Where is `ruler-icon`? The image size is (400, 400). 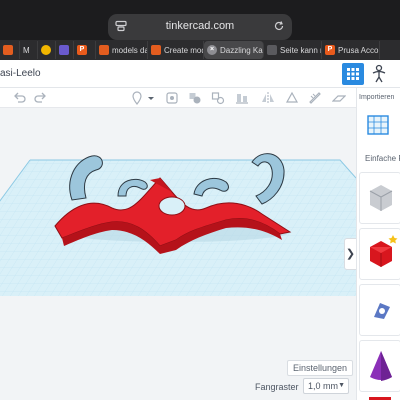
ruler-icon is located at coordinates (315, 98).